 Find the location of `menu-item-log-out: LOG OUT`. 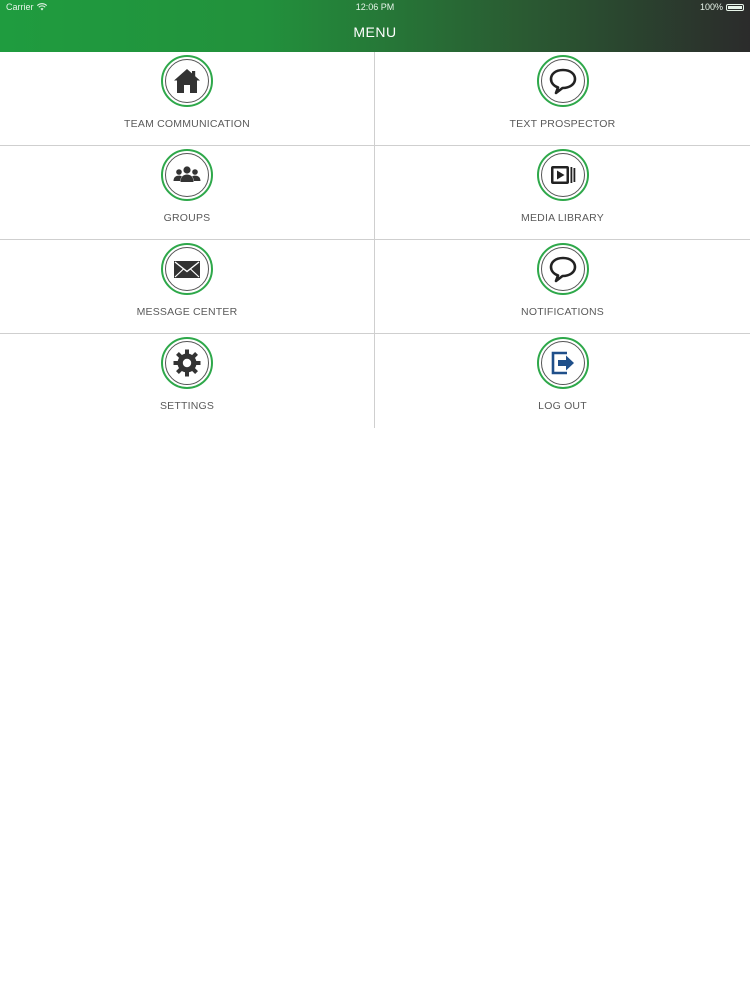

menu-item-log-out: LOG OUT is located at coordinates (562, 381).